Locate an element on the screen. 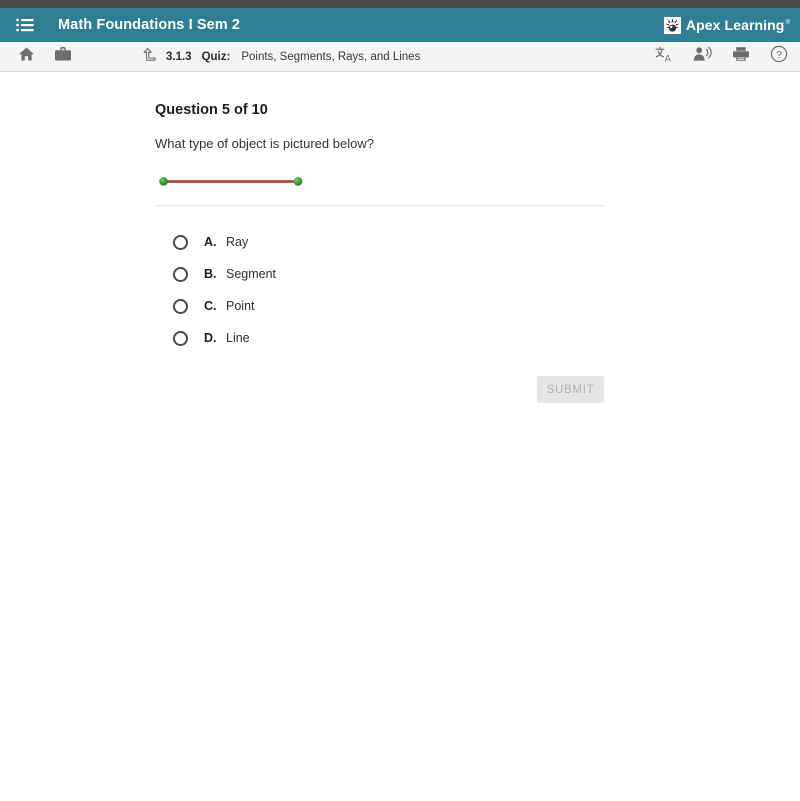 Image resolution: width=800 pixels, height=801 pixels. question-prompt: What type of object is pictured below? is located at coordinates (264, 143).